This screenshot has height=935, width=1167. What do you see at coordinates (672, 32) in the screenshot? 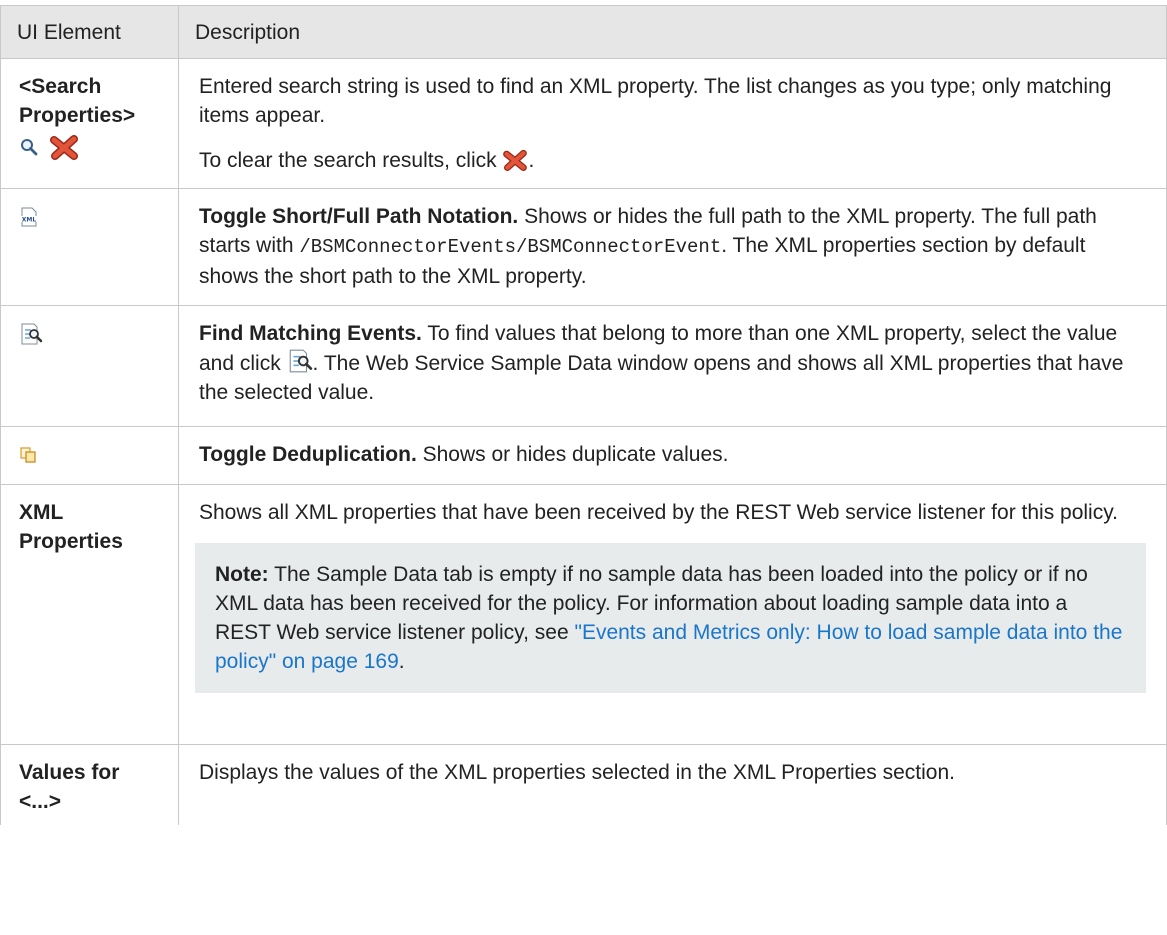
I see `header-description: Description` at bounding box center [672, 32].